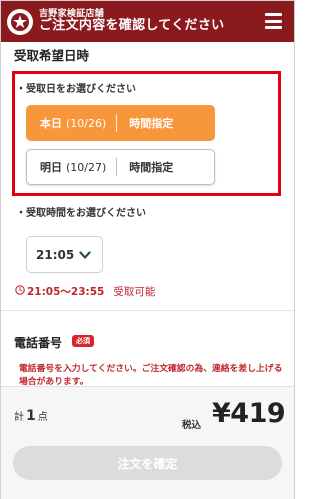 This screenshot has height=499, width=320. Describe the element at coordinates (20, 21) in the screenshot. I see `yoshinoya-logo-icon` at that location.